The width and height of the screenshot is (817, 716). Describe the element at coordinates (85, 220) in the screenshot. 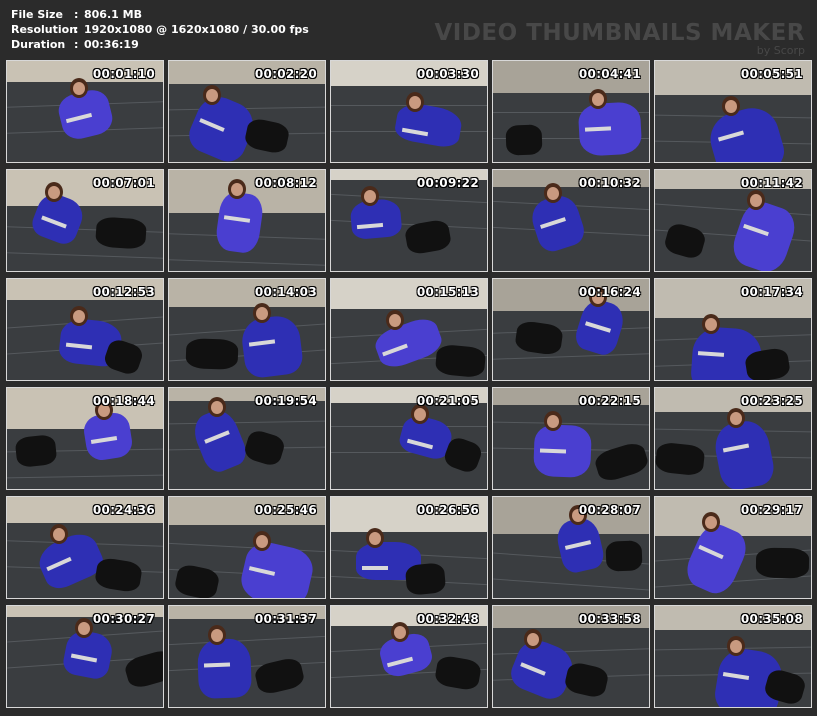

I see `thumbnail: 00:07:01` at that location.